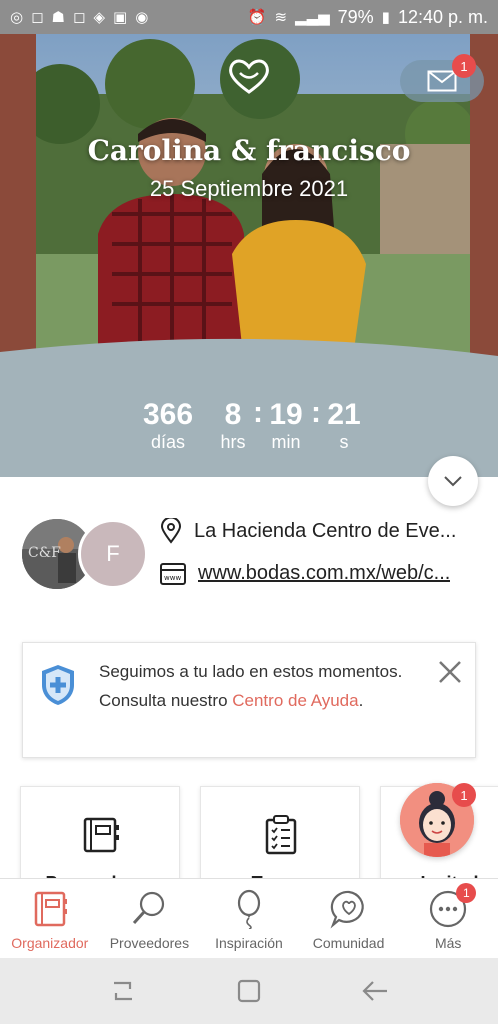  I want to click on planner-book-icon, so click(50, 909).